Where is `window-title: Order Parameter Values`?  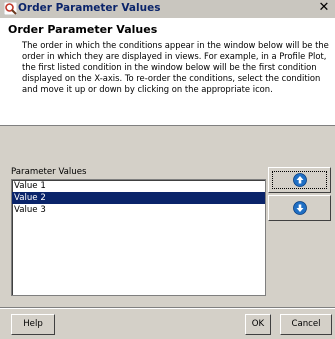
window-title: Order Parameter Values is located at coordinates (89, 8).